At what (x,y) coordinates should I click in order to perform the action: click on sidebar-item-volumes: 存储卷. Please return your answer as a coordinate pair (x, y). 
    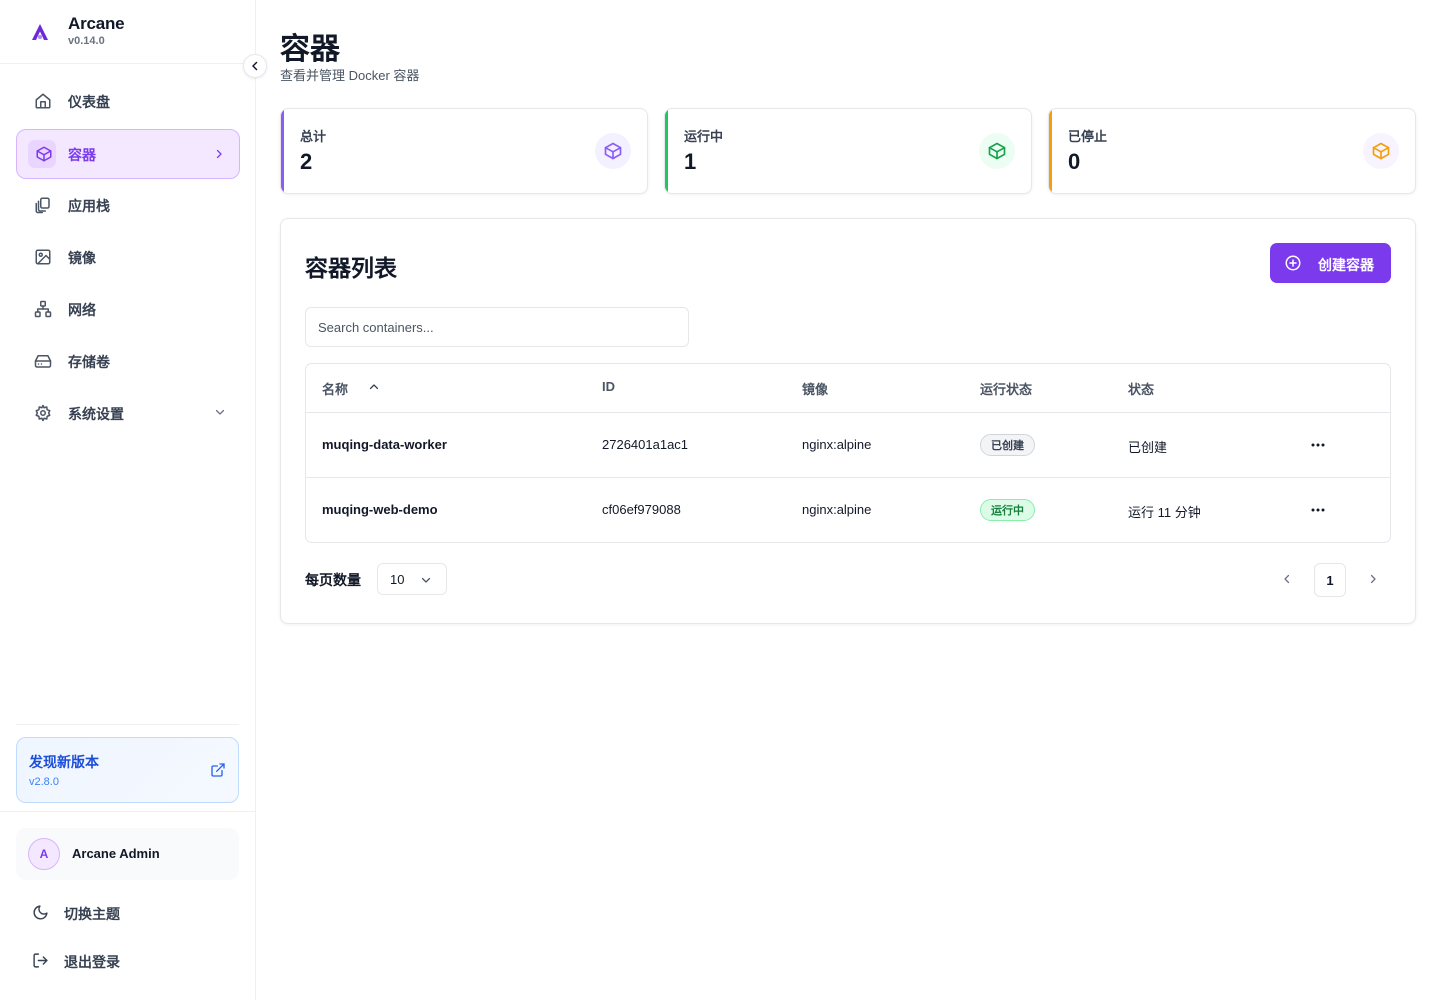
    Looking at the image, I should click on (128, 361).